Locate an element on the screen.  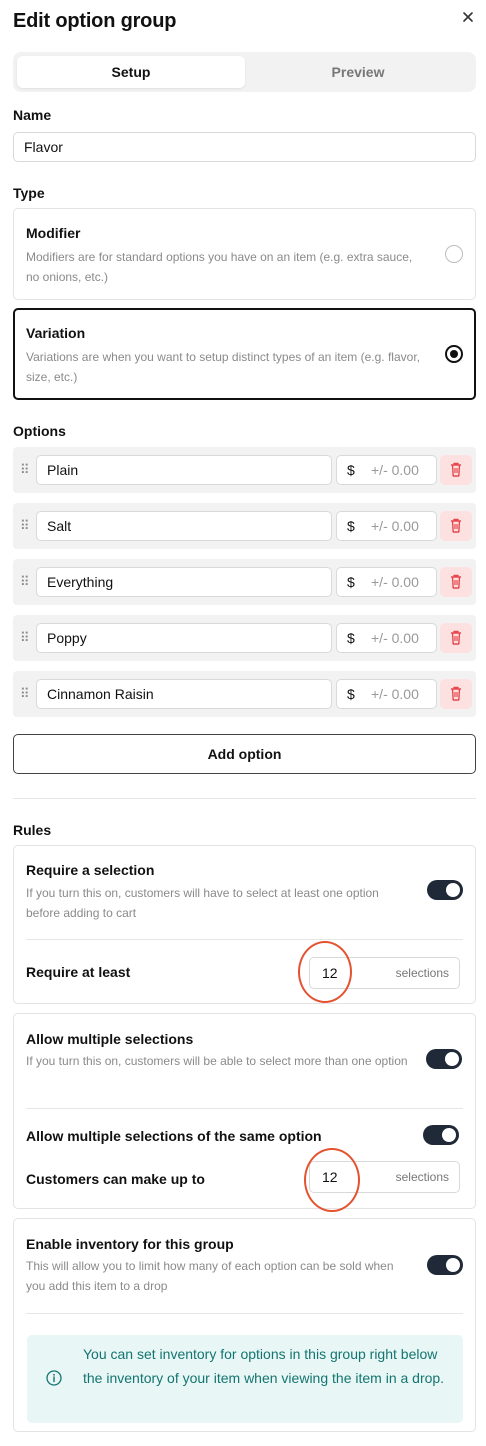
option-row: ⠿ Salt $ +/- 0.00 is located at coordinates (244, 526).